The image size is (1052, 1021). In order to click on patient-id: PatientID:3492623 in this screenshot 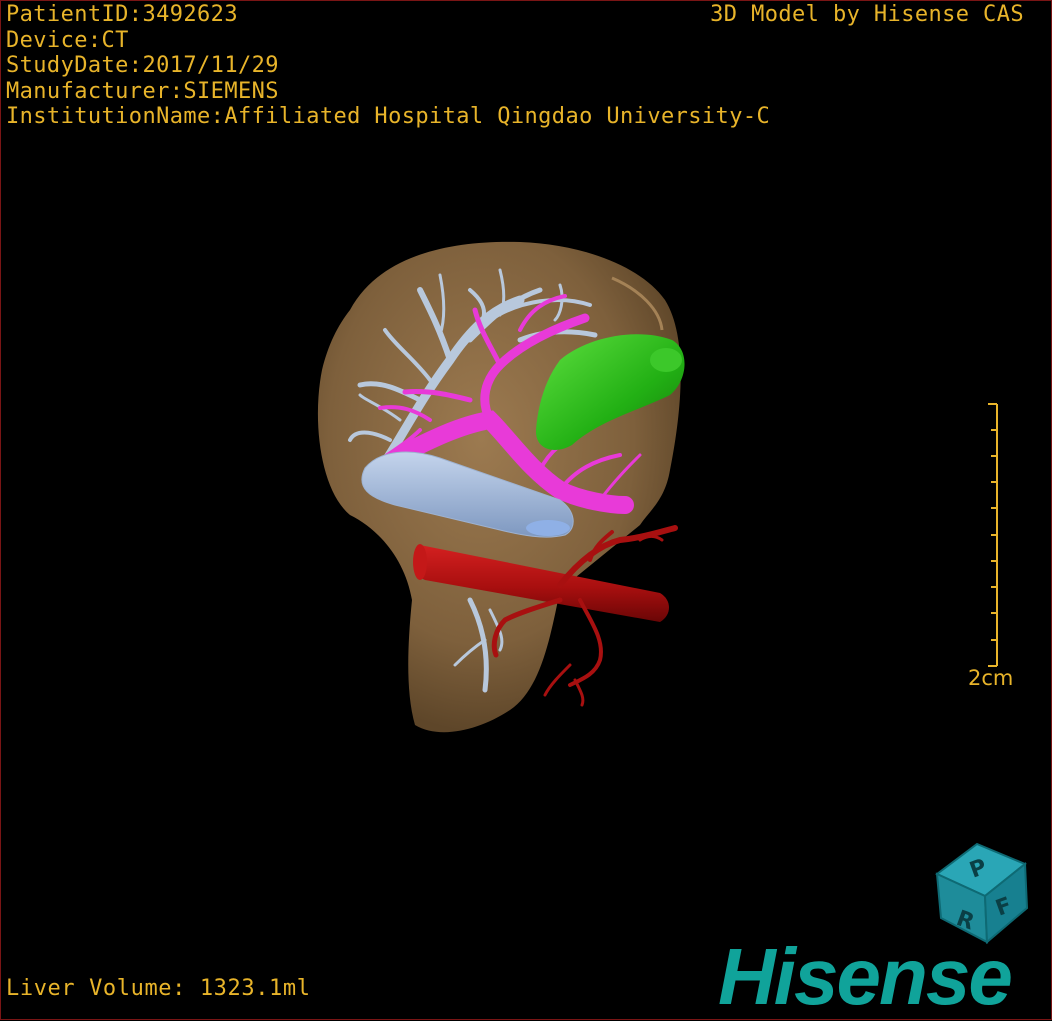, I will do `click(122, 14)`.